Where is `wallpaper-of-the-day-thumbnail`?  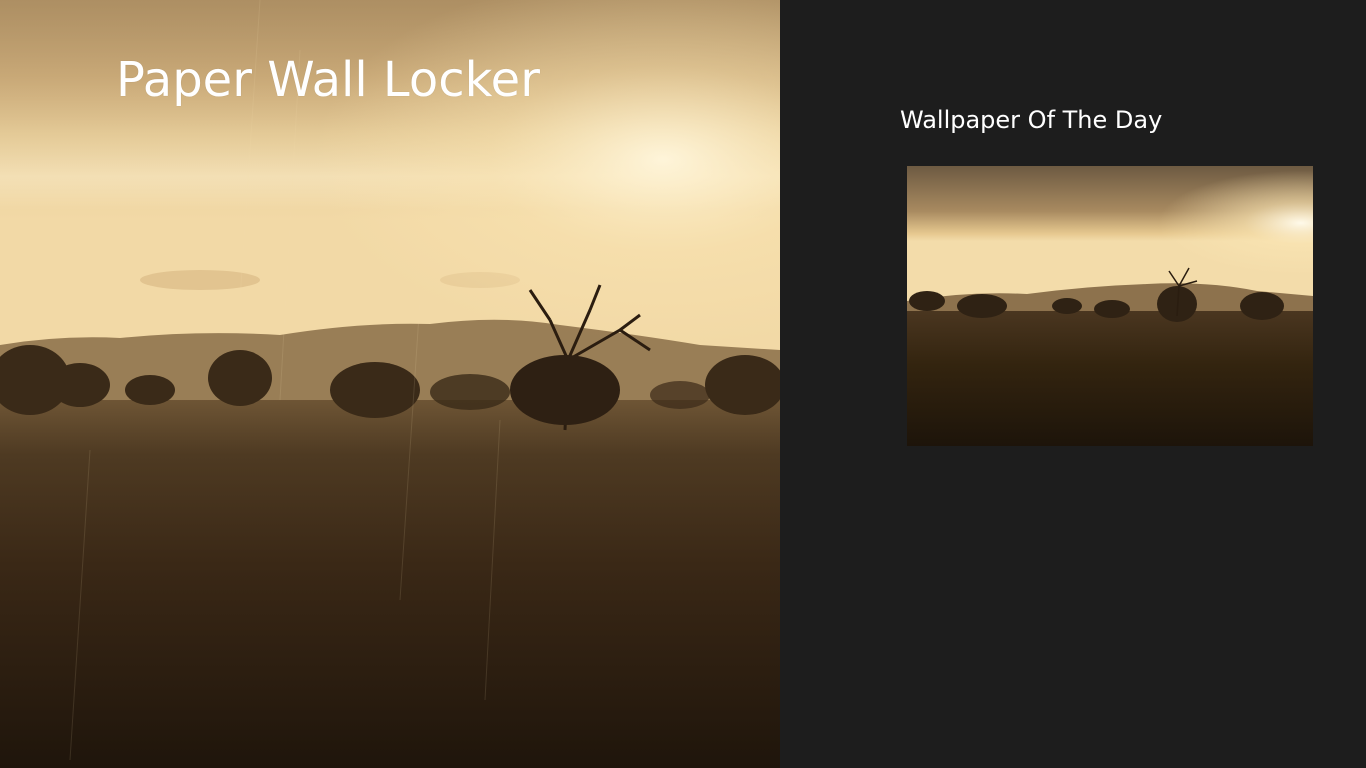
wallpaper-of-the-day-thumbnail is located at coordinates (1110, 306).